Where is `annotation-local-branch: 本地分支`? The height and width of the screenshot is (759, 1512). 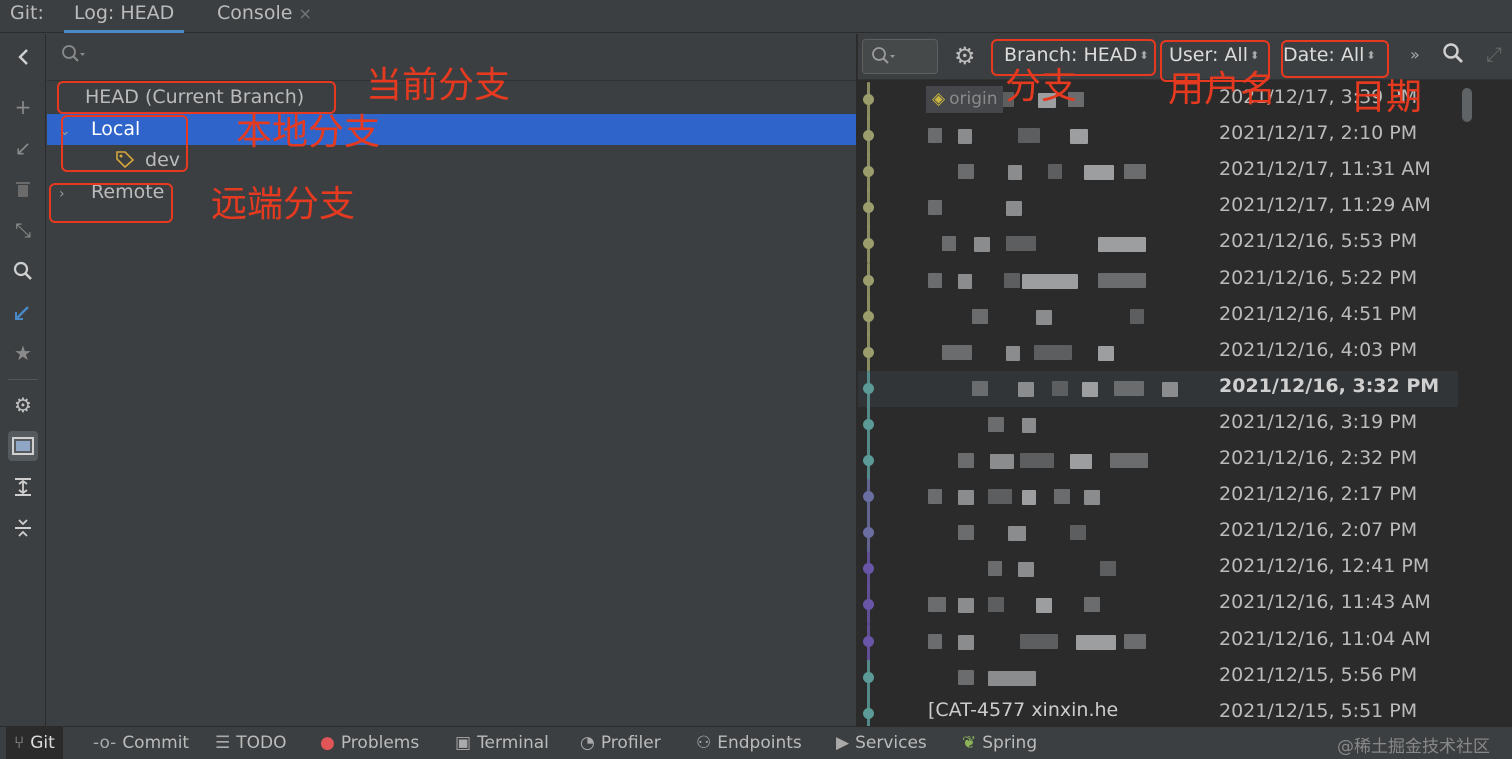
annotation-local-branch: 本地分支 is located at coordinates (308, 132).